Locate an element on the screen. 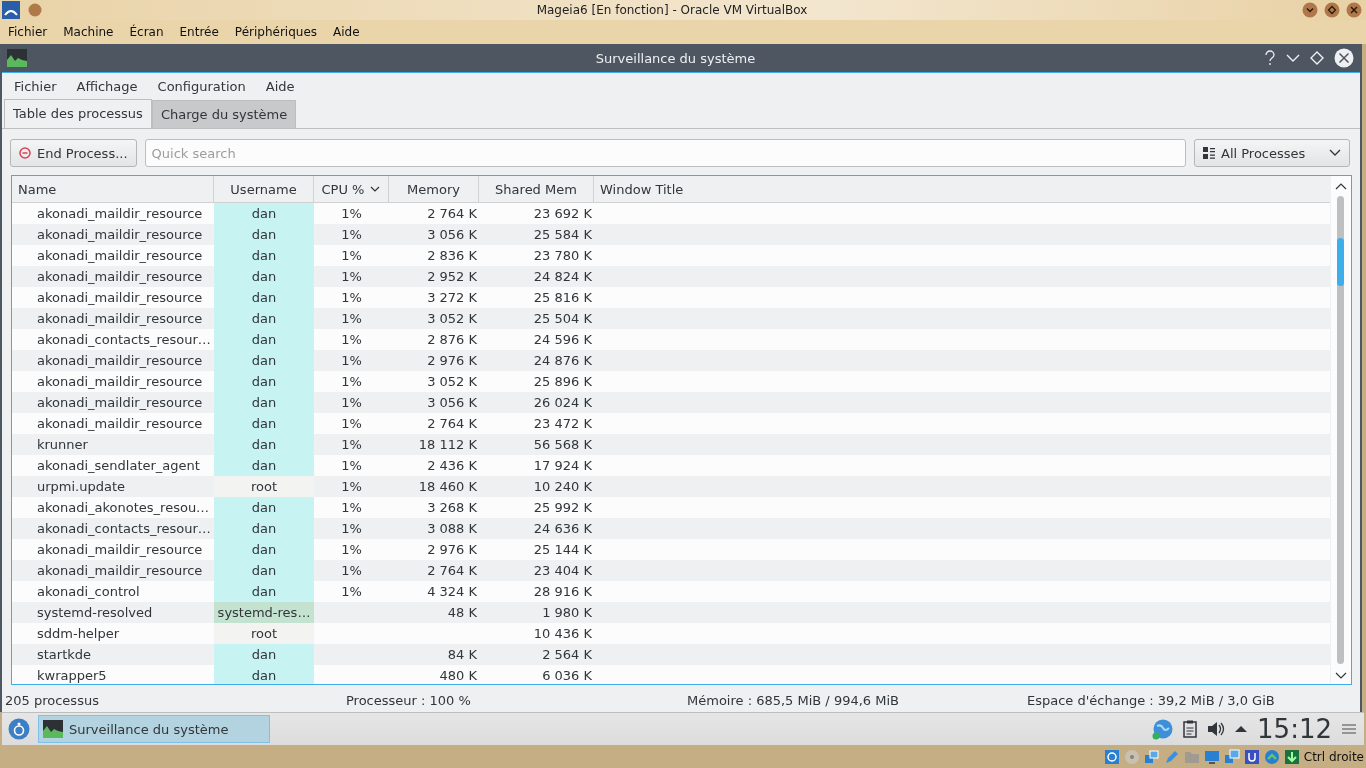 The image size is (1366, 768). column-header: Name is located at coordinates (113, 189).